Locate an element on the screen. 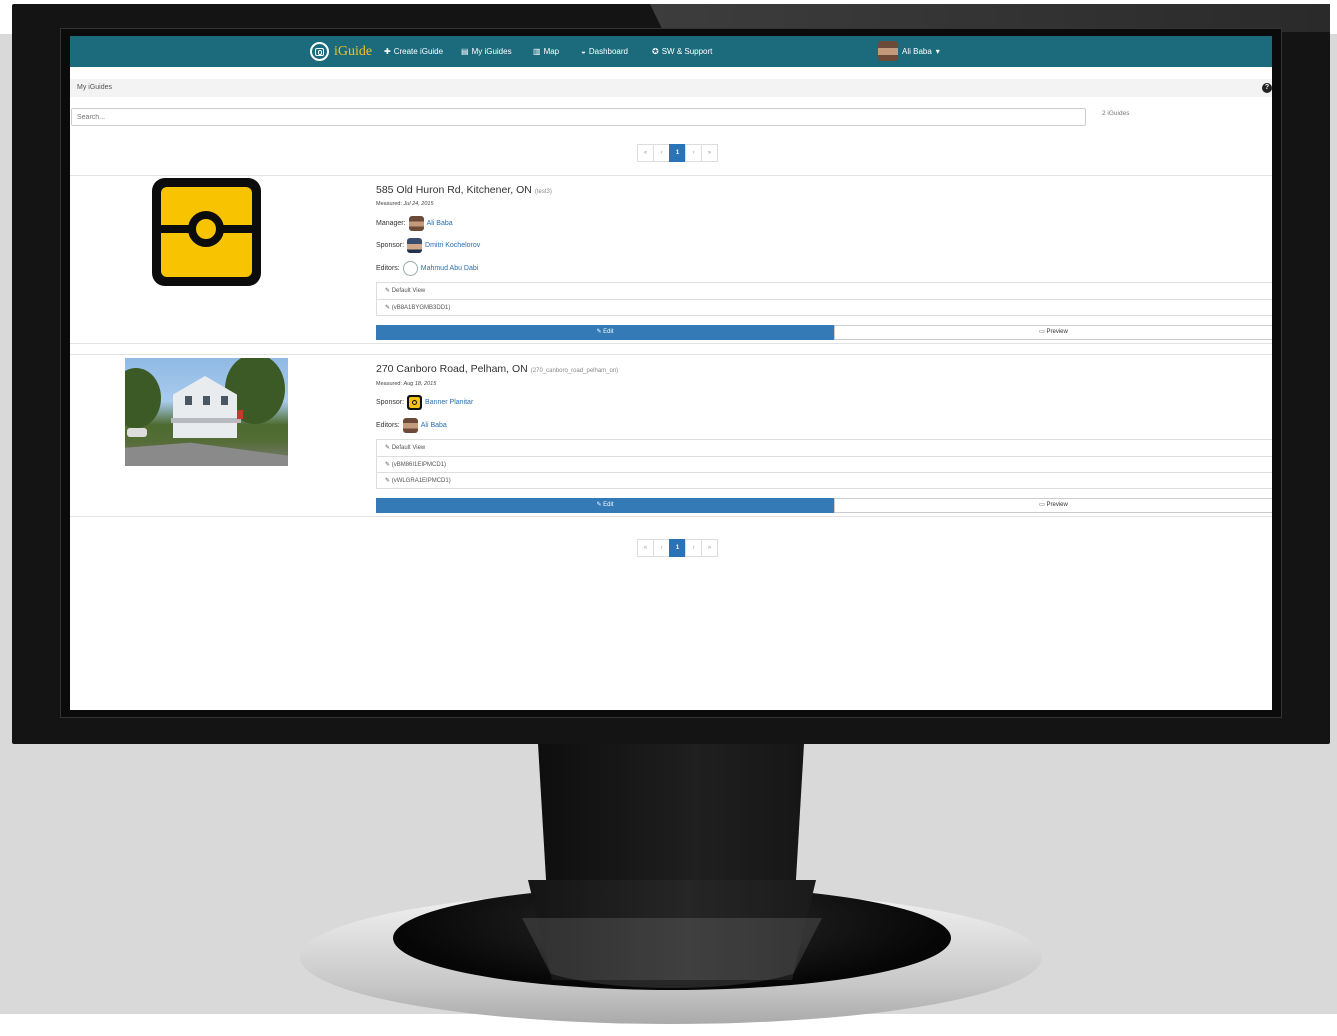  measured-date: Measured: Jul 24, 2015 is located at coordinates (405, 204).